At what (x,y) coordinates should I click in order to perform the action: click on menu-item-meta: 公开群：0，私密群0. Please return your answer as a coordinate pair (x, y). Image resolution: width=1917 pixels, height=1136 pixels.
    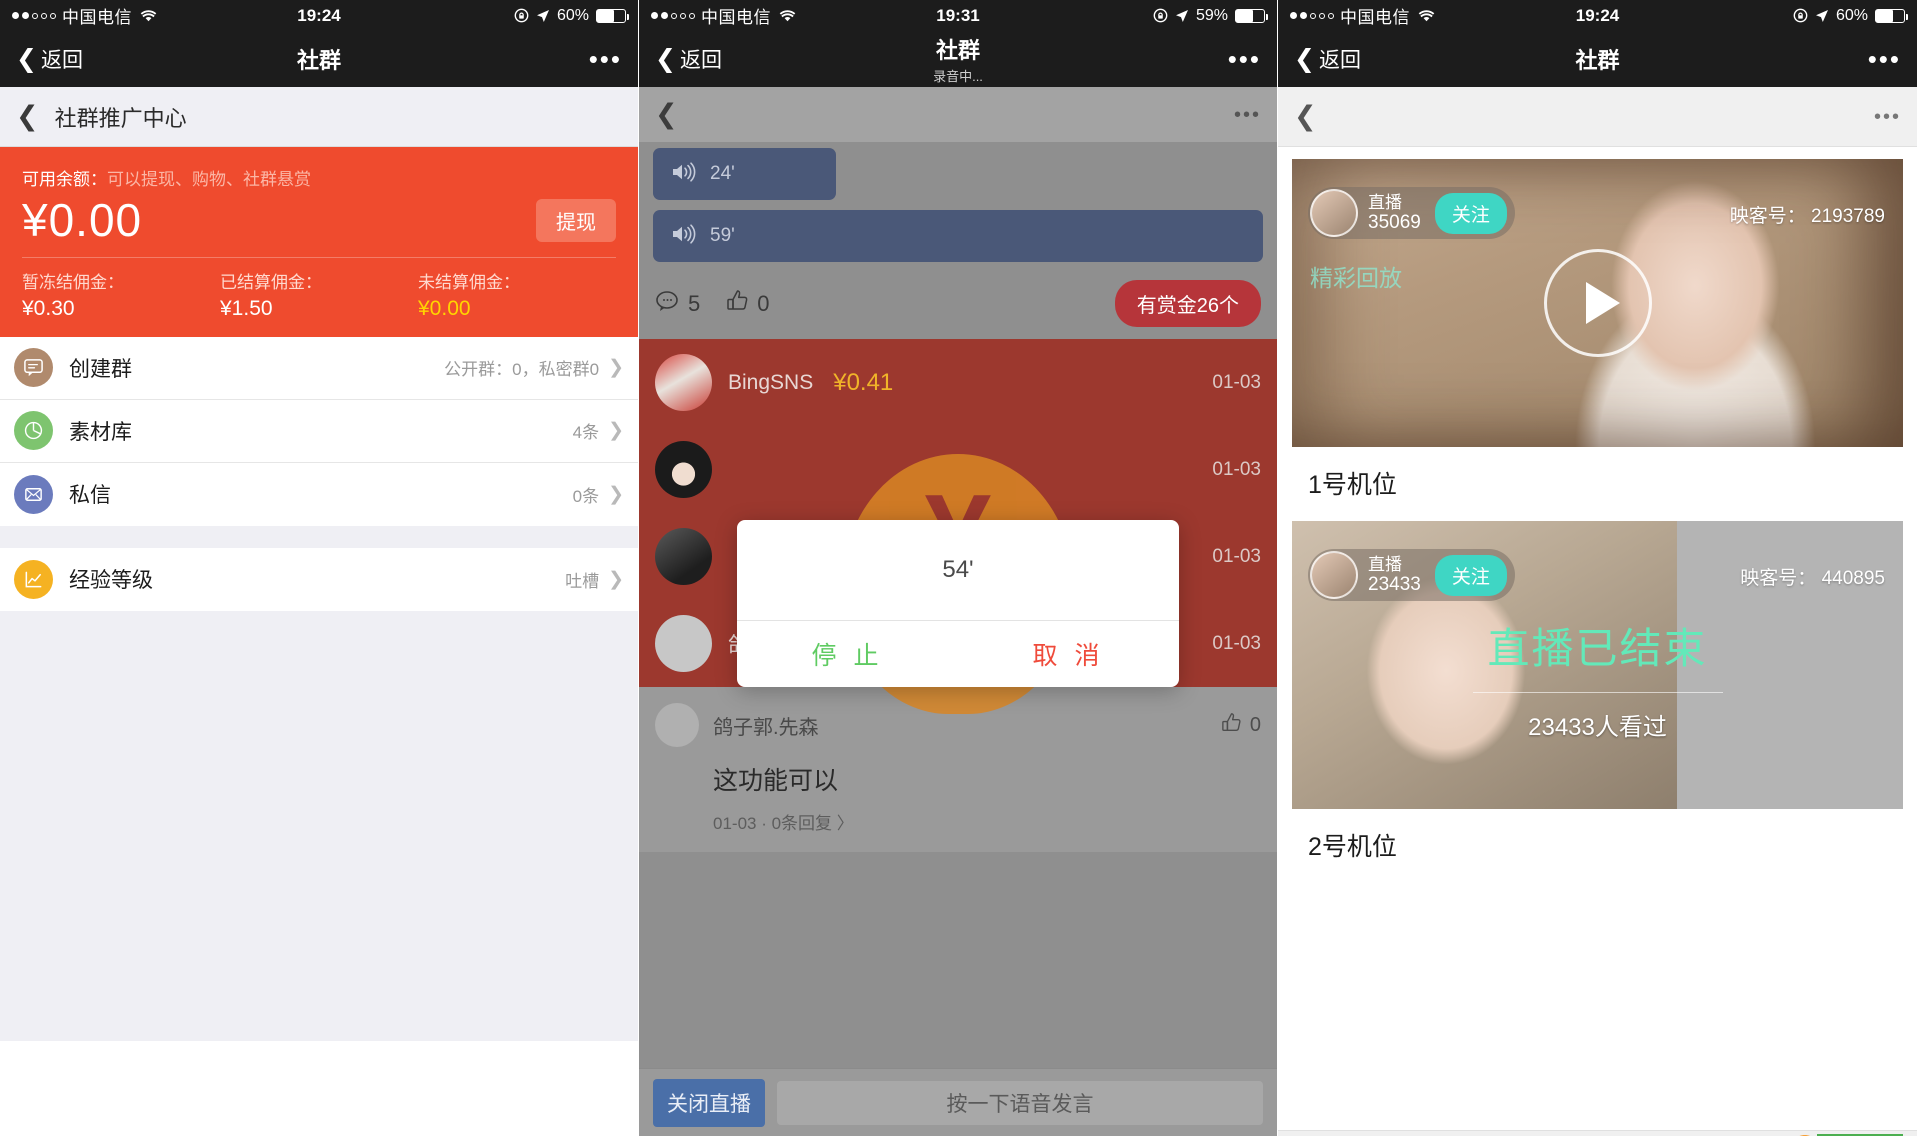
    Looking at the image, I should click on (522, 370).